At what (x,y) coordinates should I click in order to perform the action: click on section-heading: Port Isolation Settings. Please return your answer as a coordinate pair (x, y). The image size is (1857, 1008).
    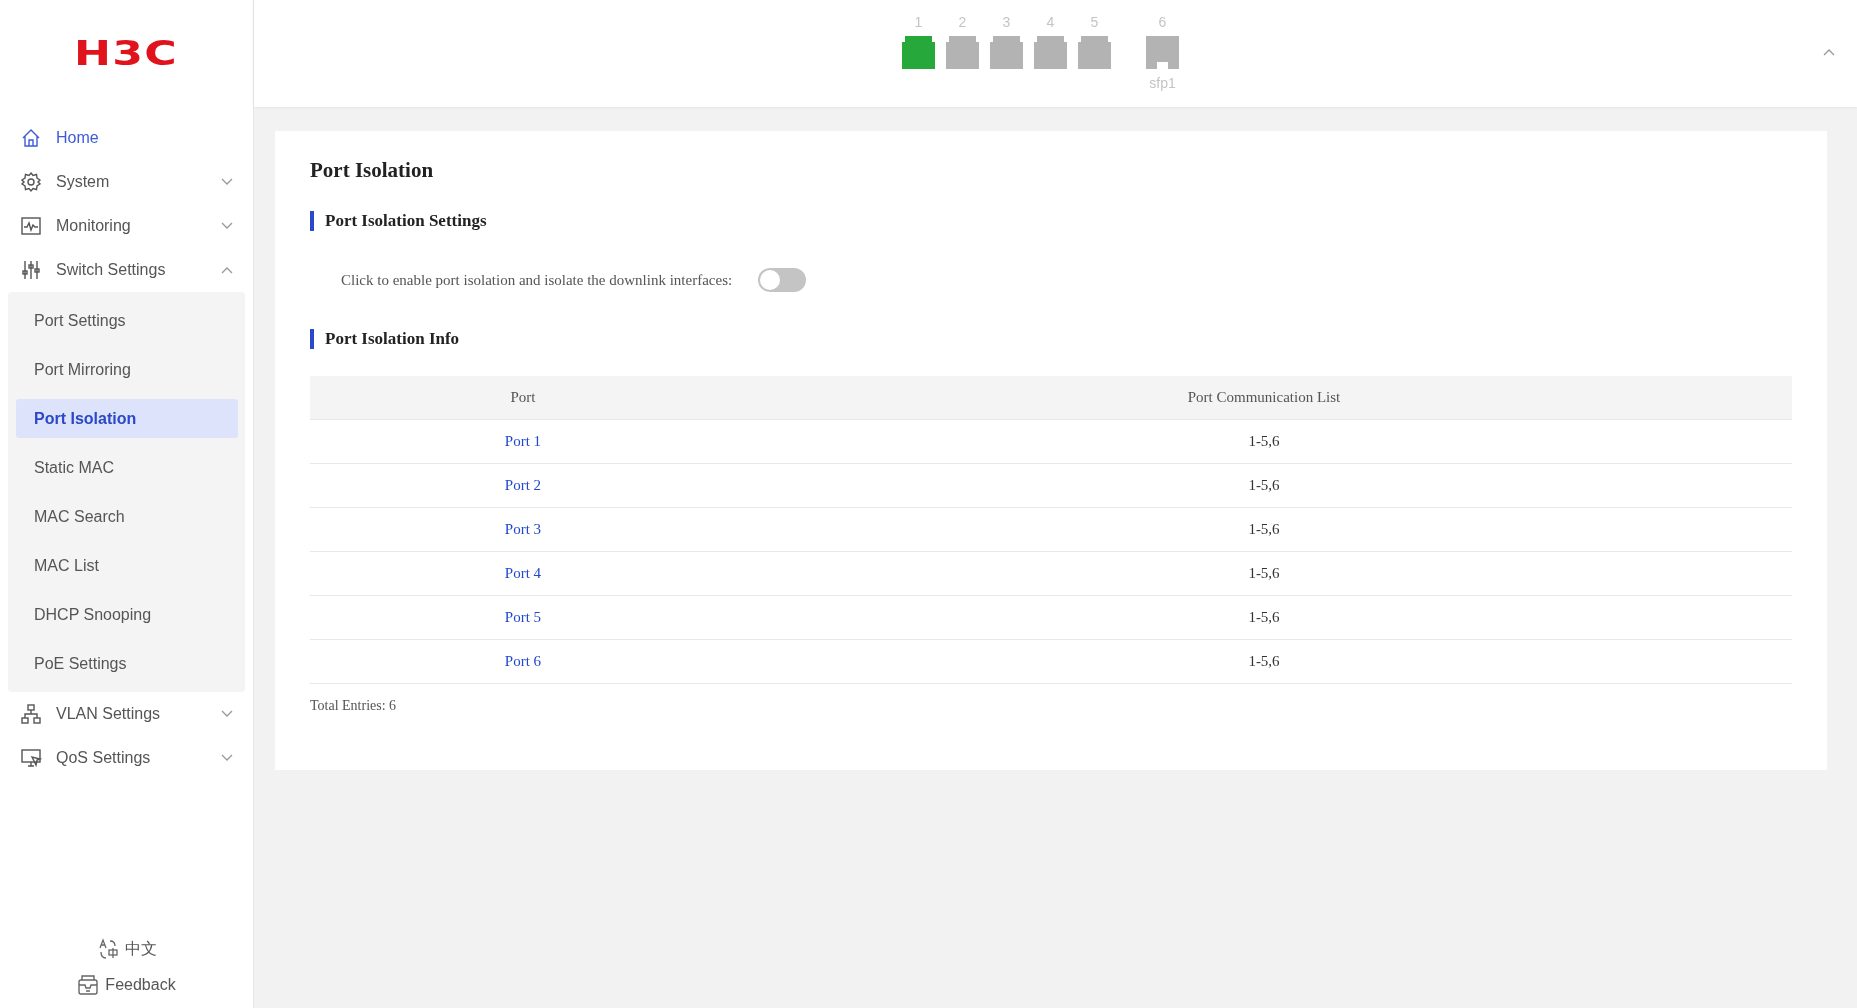
    Looking at the image, I should click on (1051, 221).